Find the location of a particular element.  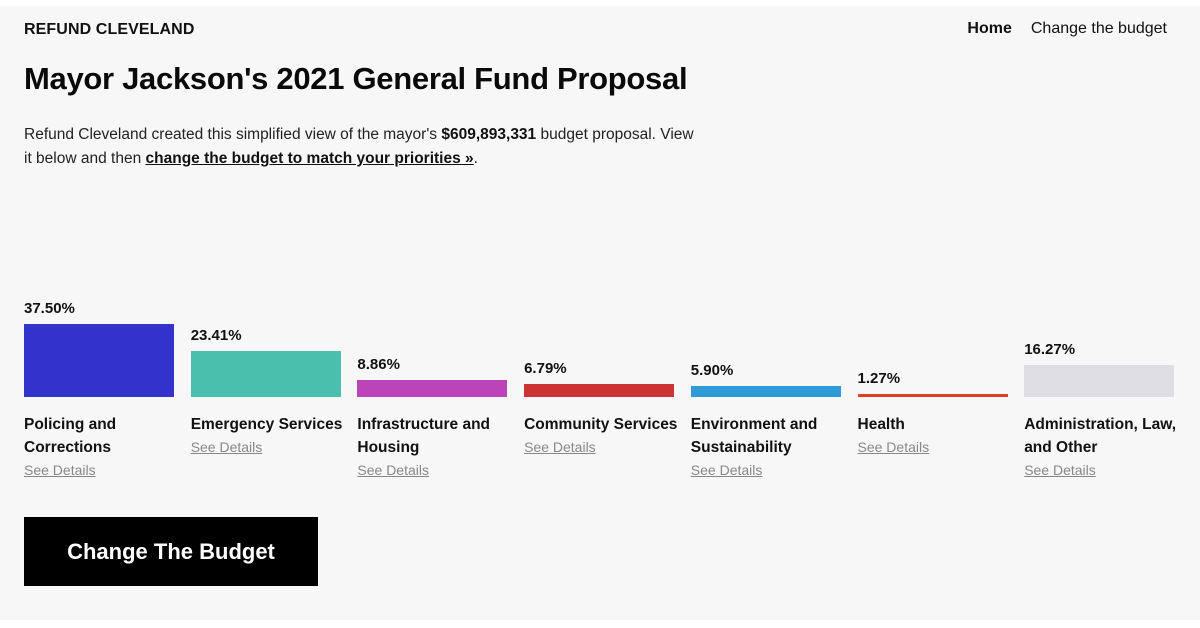

category-label: Health is located at coordinates (881, 424).